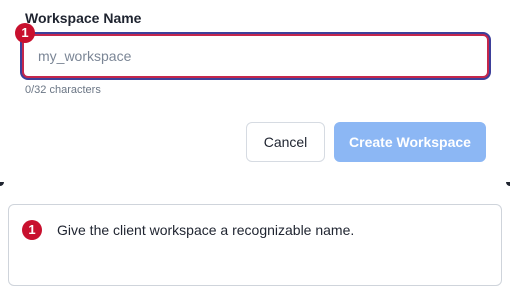 This screenshot has height=294, width=510. What do you see at coordinates (32, 230) in the screenshot?
I see `instruction-step-badge: 1` at bounding box center [32, 230].